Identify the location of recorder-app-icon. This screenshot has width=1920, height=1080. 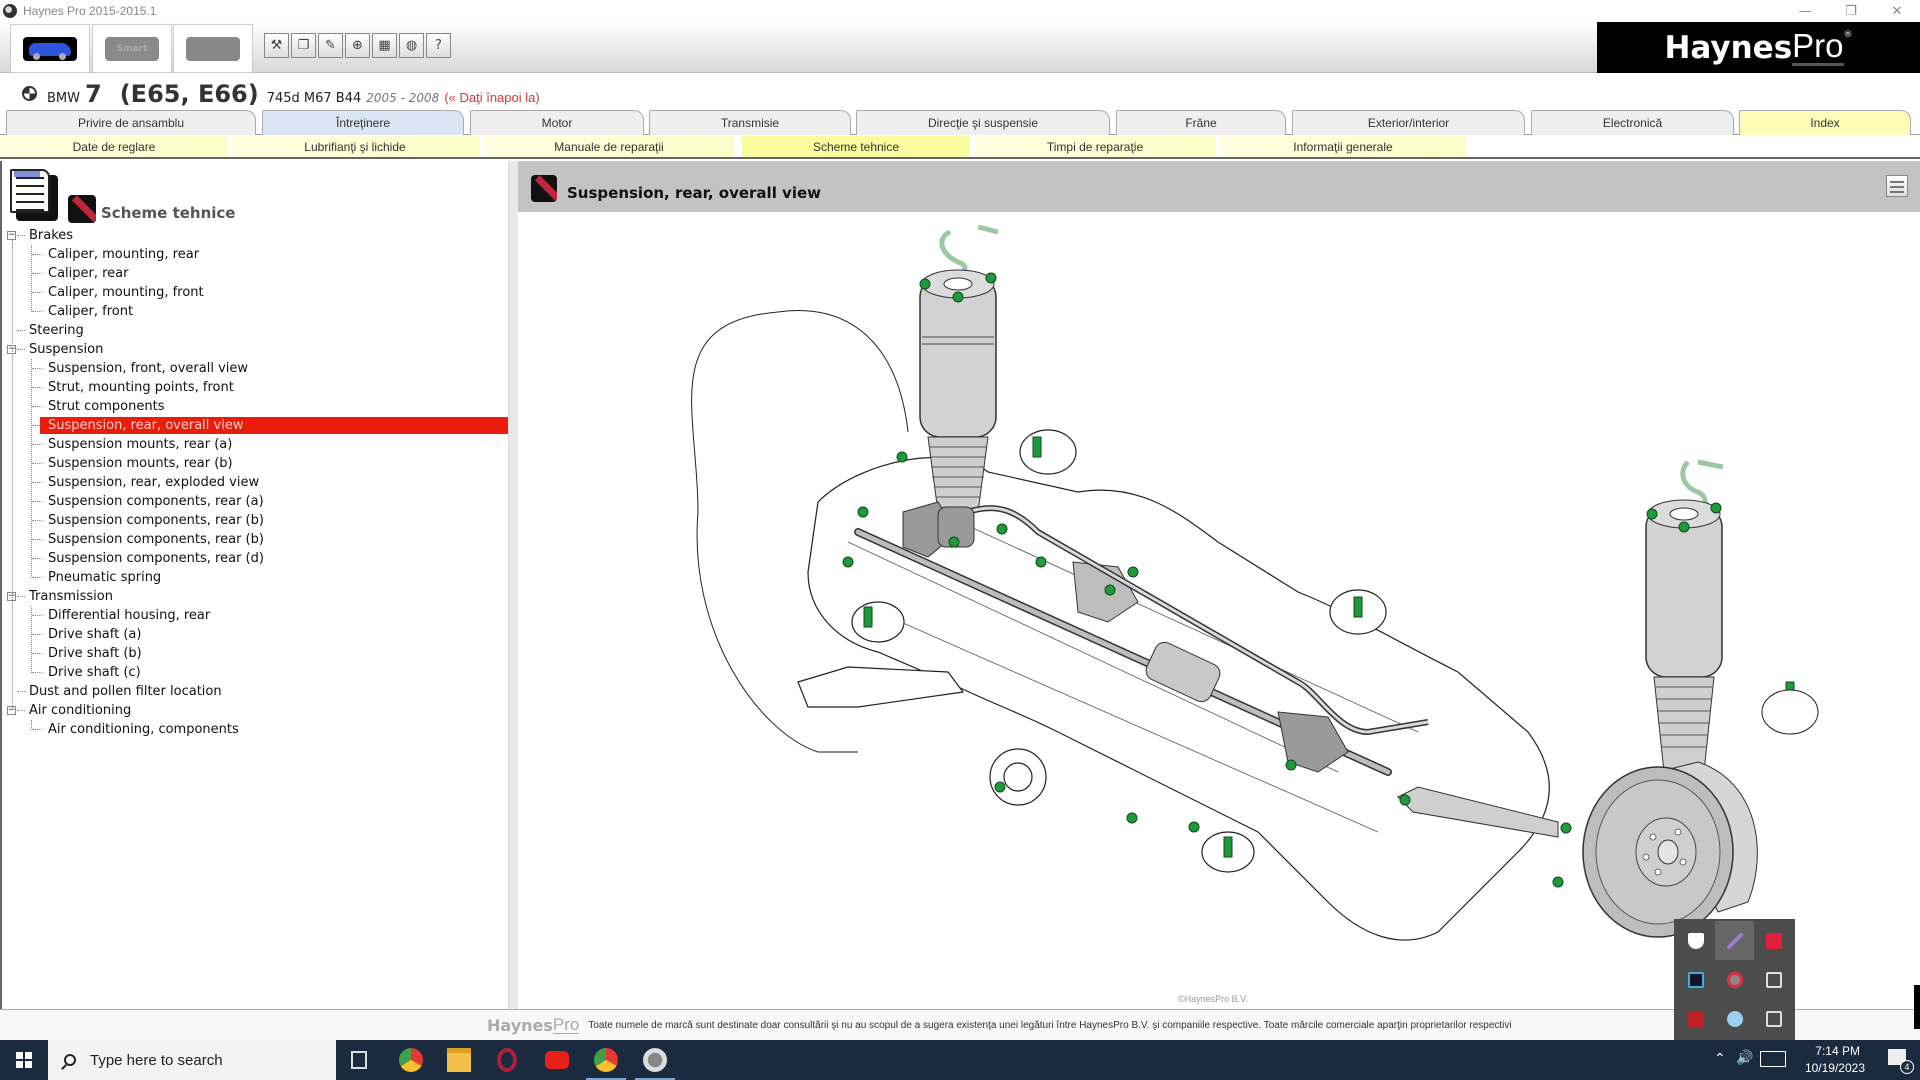
(1734, 979).